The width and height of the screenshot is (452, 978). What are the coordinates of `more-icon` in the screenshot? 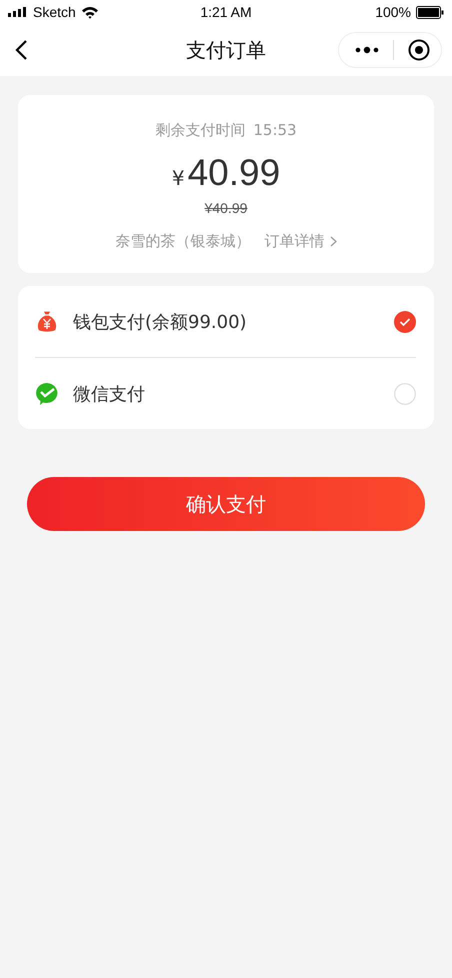 It's located at (367, 50).